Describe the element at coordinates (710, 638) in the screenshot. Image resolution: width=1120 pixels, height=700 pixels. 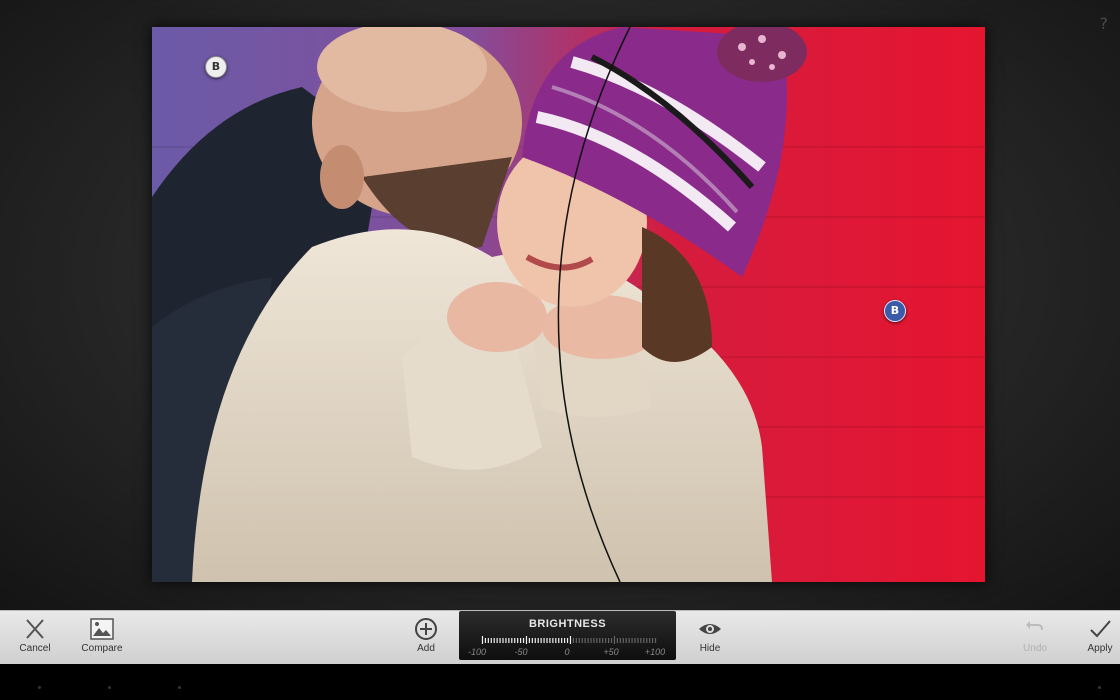
I see `hide-button: Hide` at that location.